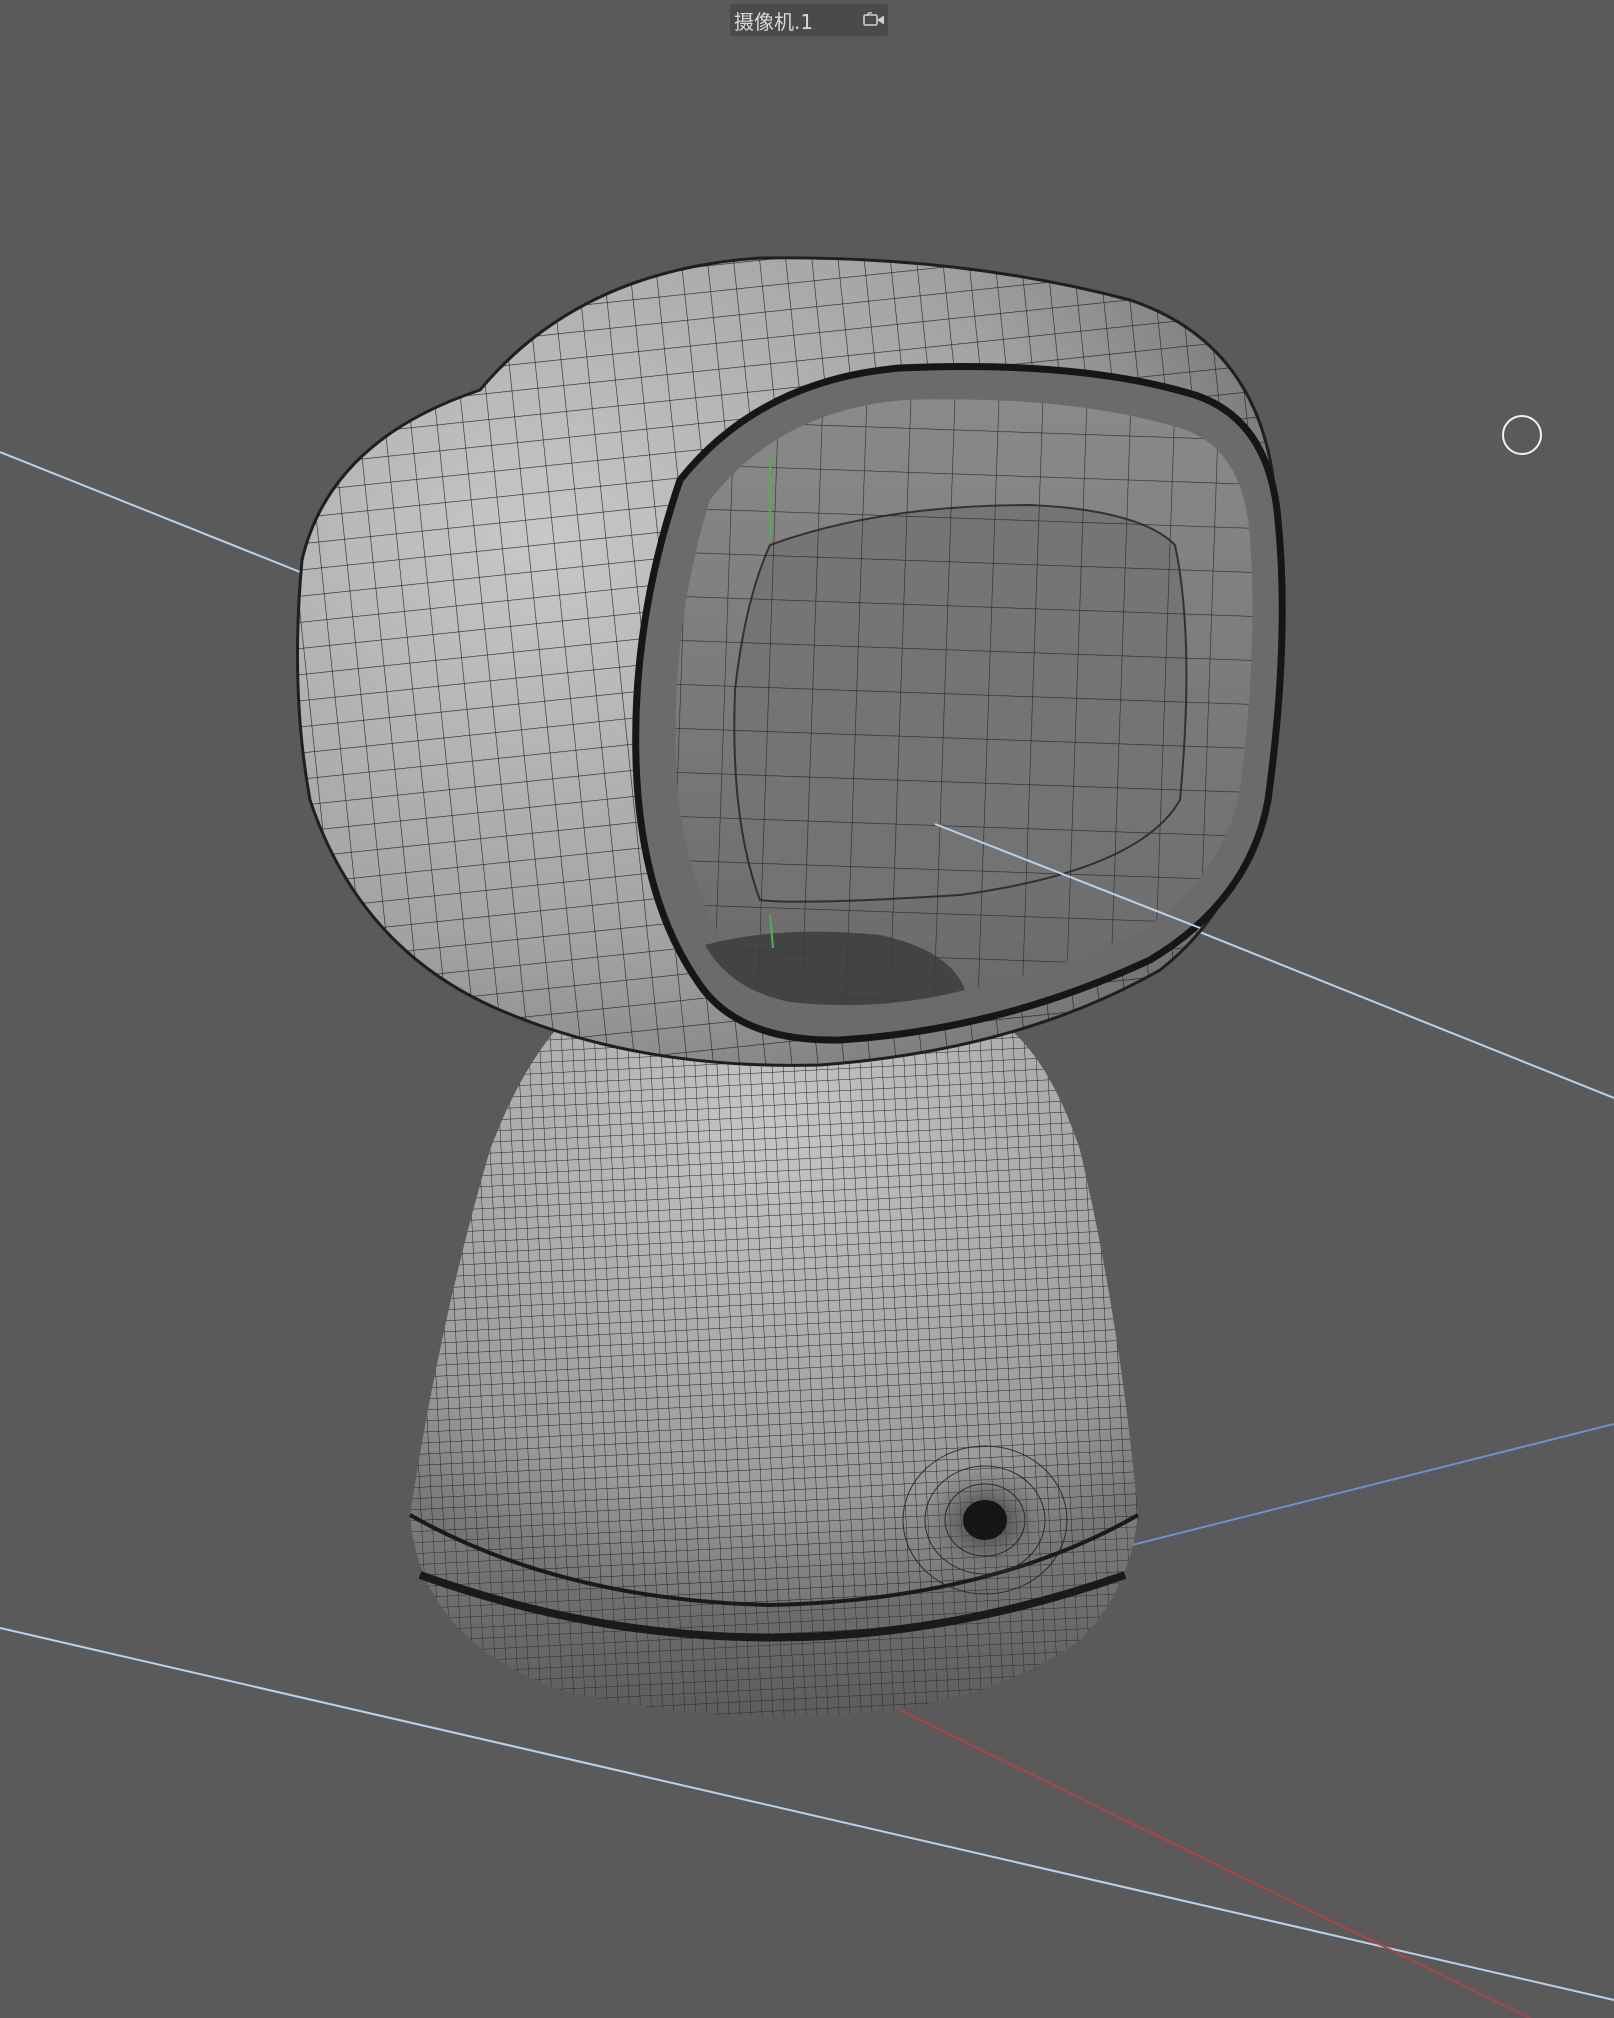 Image resolution: width=1614 pixels, height=2018 pixels. Describe the element at coordinates (173, 521) in the screenshot. I see `guide-line-upper-left` at that location.